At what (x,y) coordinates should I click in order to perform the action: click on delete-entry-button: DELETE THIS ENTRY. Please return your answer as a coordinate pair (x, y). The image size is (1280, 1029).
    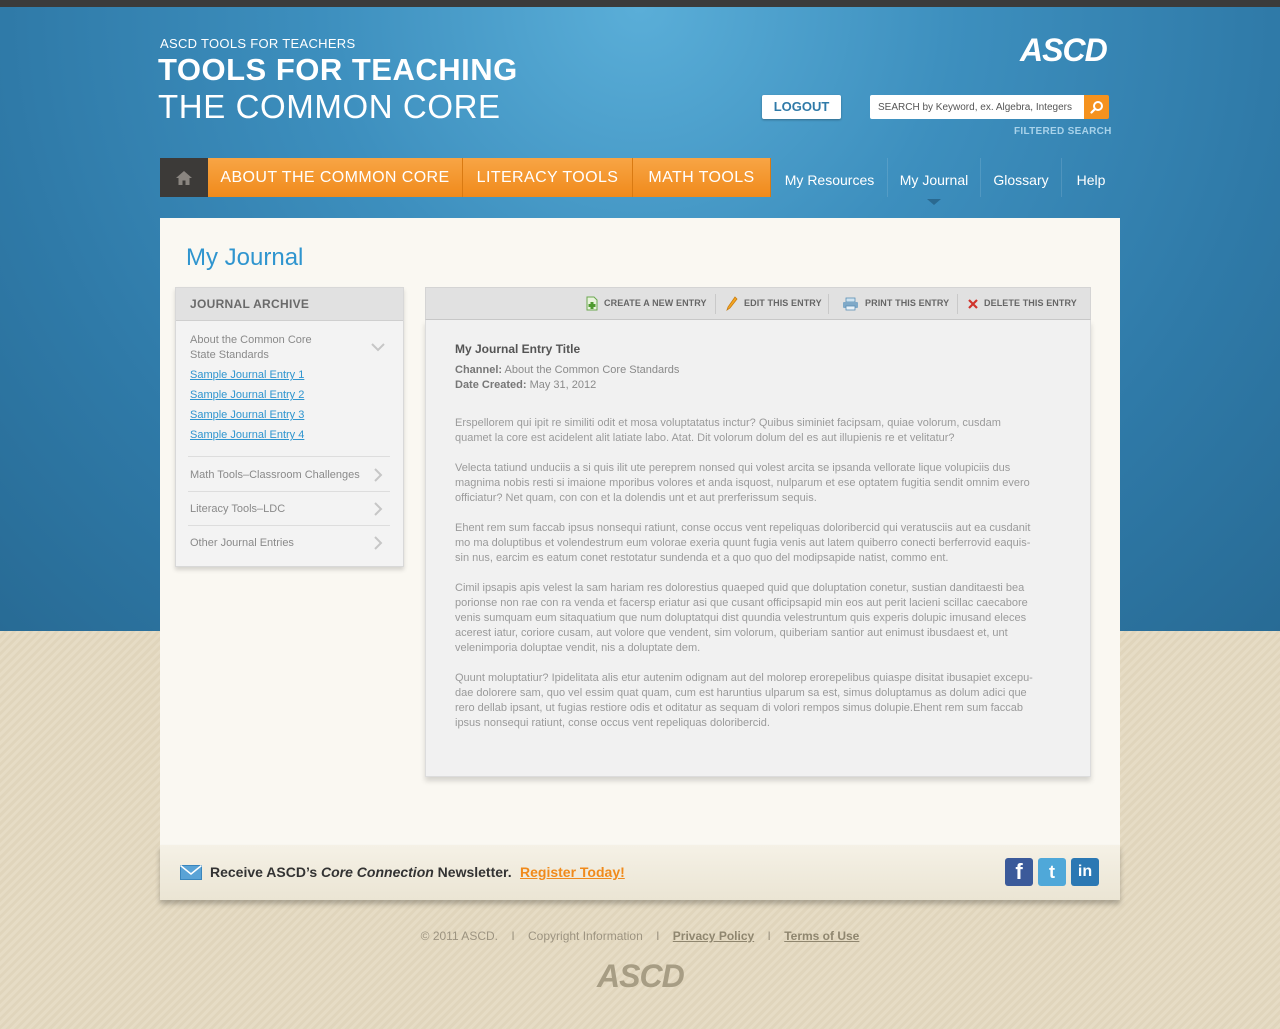
    Looking at the image, I should click on (1022, 303).